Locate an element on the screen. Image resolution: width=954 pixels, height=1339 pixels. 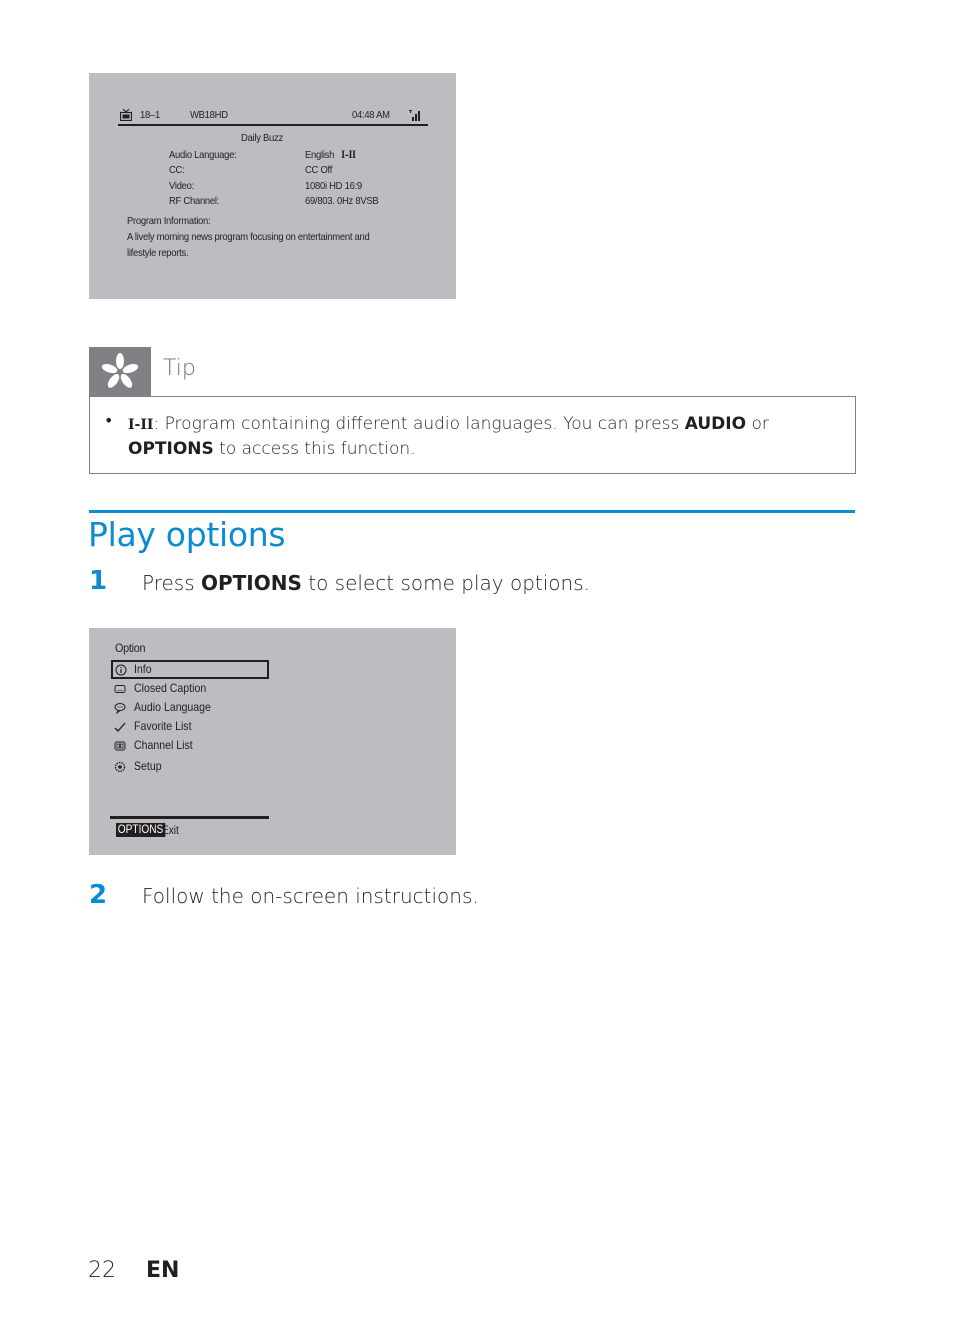
menu-item-label: Channel List is located at coordinates (163, 745).